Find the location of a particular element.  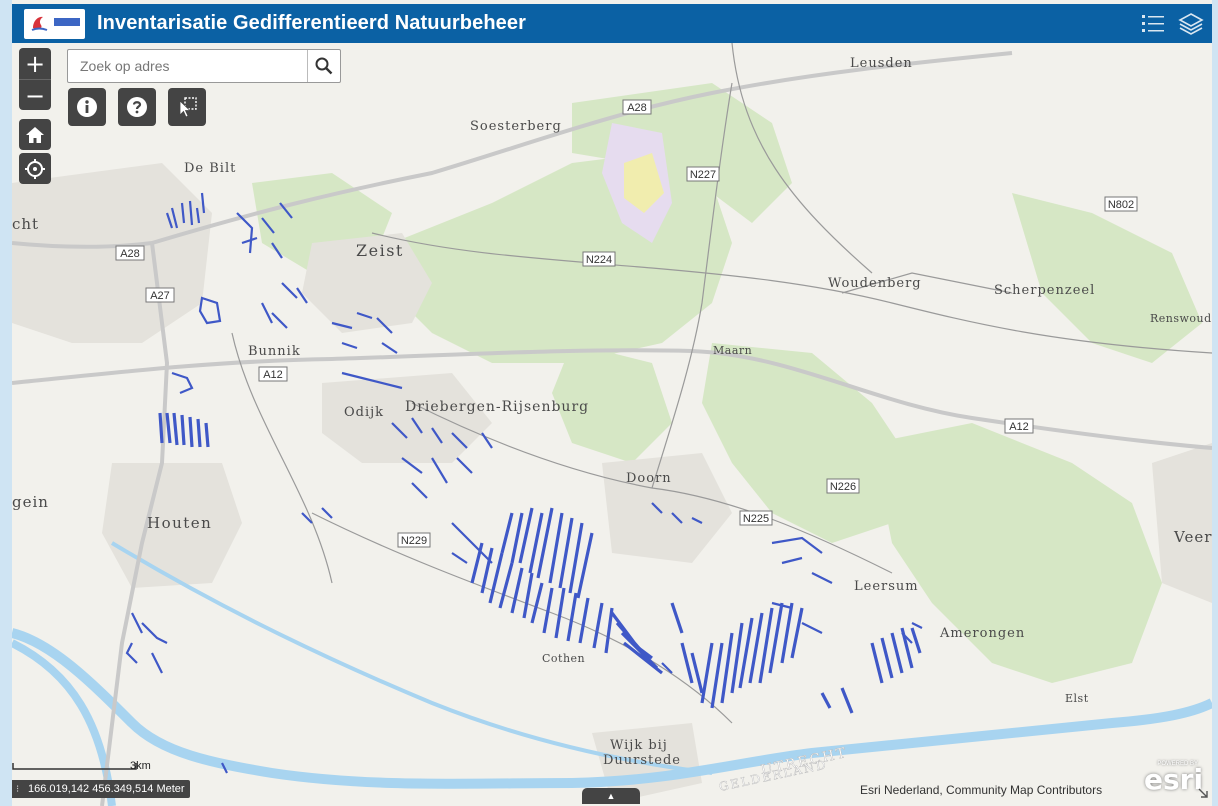

road-shield-a12-east: A12 is located at coordinates (1019, 426).